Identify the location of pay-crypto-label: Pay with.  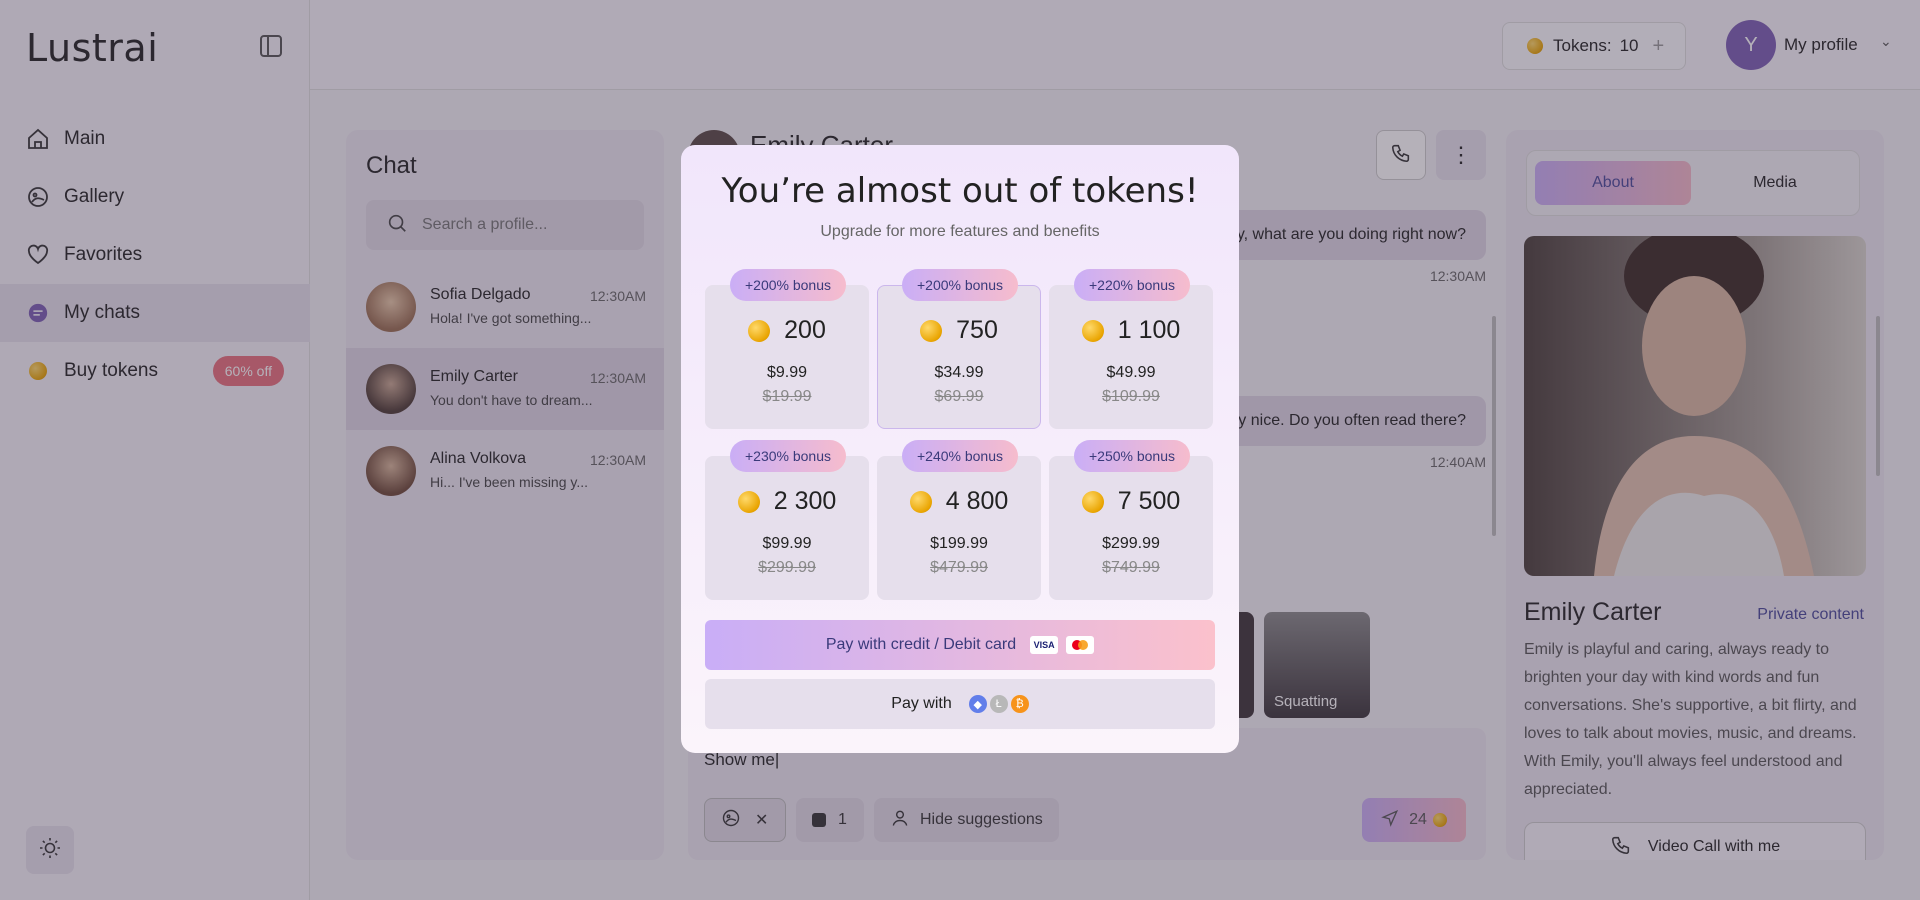
(921, 703).